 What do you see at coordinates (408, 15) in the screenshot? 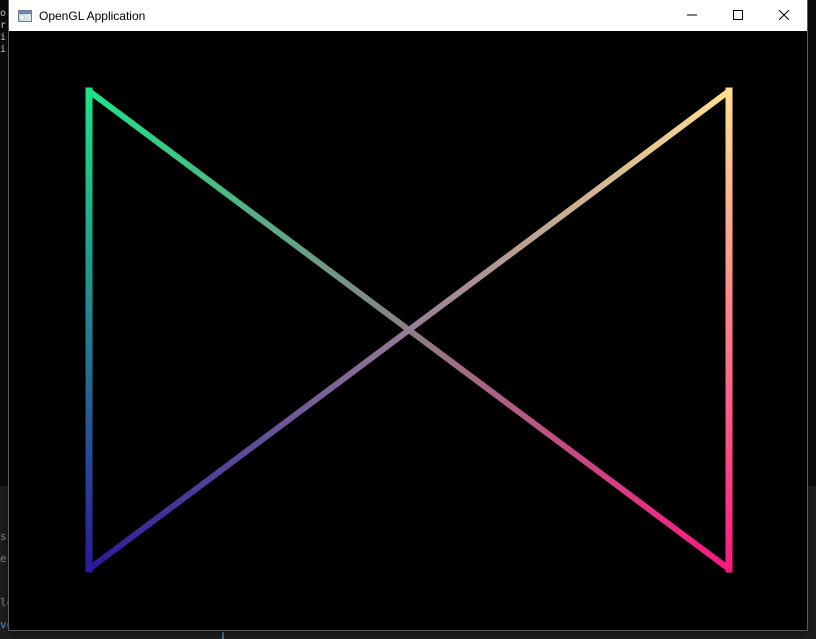
I see `title-bar: OpenGL Application` at bounding box center [408, 15].